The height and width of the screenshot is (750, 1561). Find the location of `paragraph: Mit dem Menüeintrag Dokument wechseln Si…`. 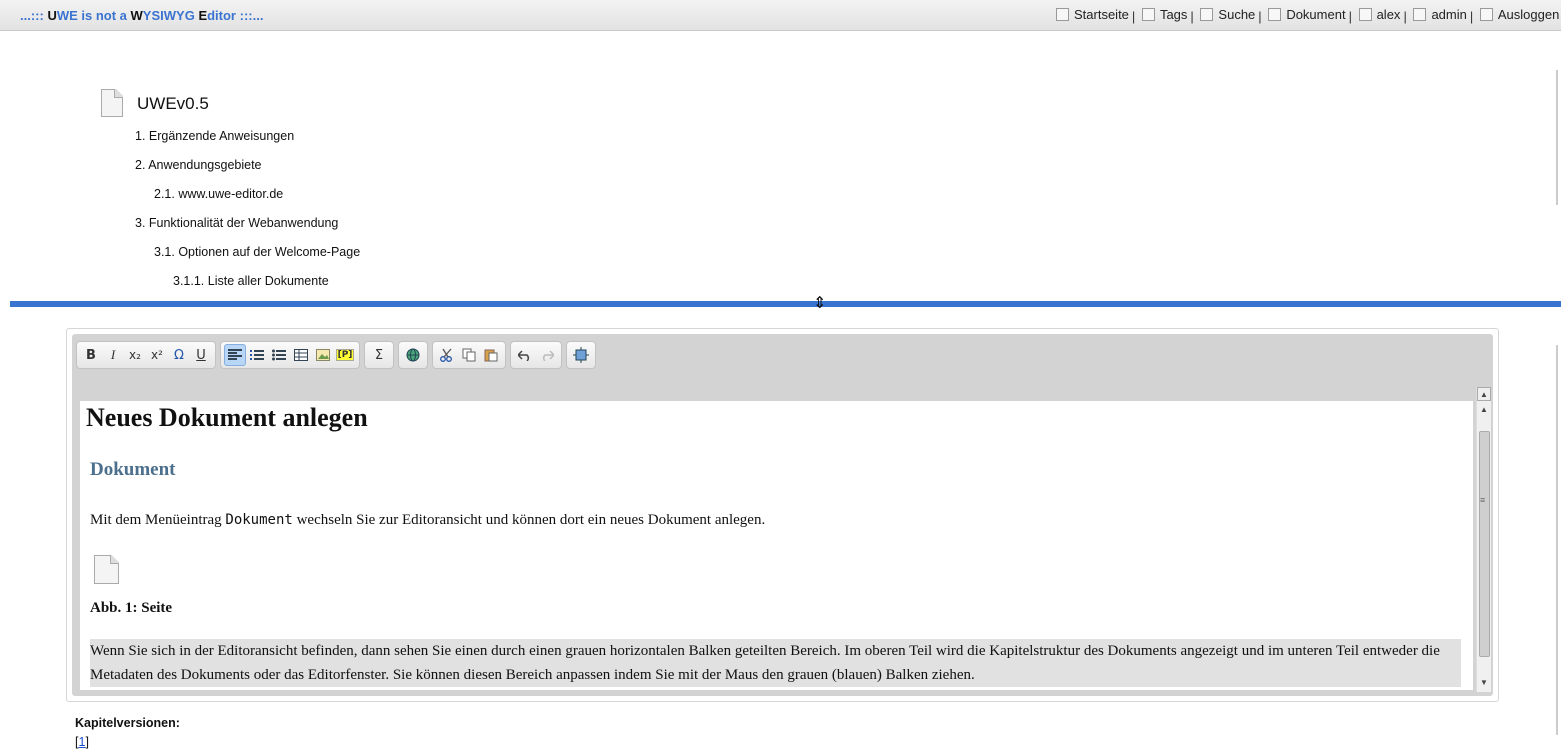

paragraph: Mit dem Menüeintrag Dokument wechseln Si… is located at coordinates (428, 520).